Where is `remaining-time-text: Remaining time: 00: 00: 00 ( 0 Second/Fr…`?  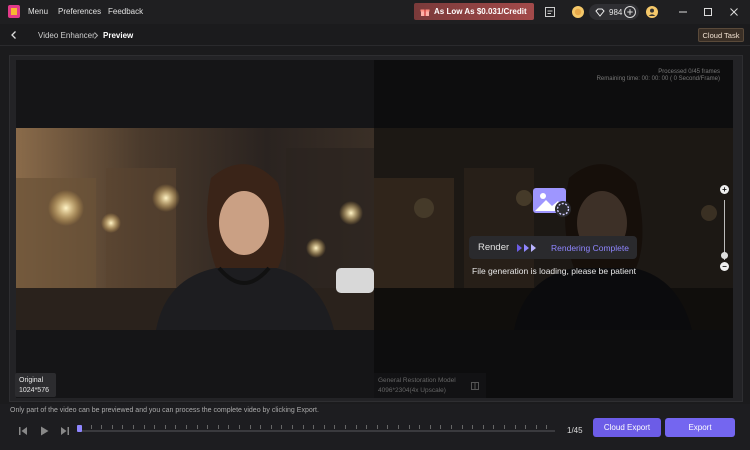 remaining-time-text: Remaining time: 00: 00: 00 ( 0 Second/Fr… is located at coordinates (658, 79).